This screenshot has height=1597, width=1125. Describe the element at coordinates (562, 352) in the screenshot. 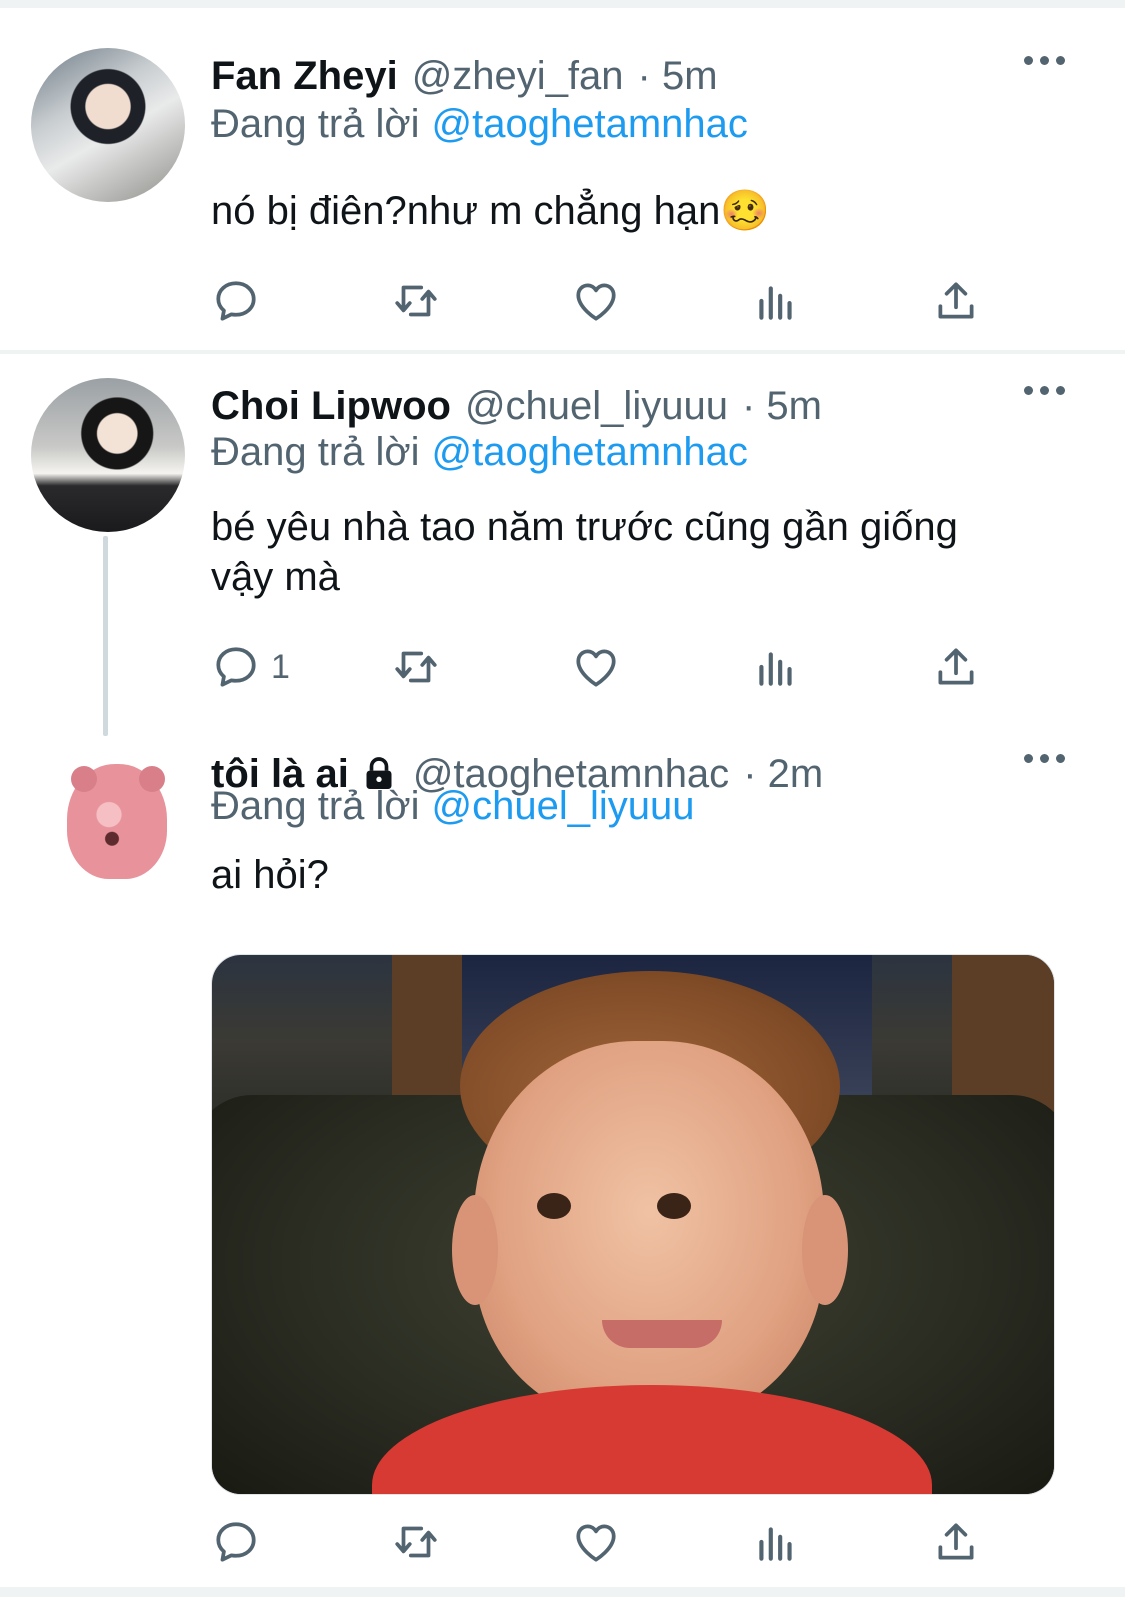

I see `tweet-divider` at that location.